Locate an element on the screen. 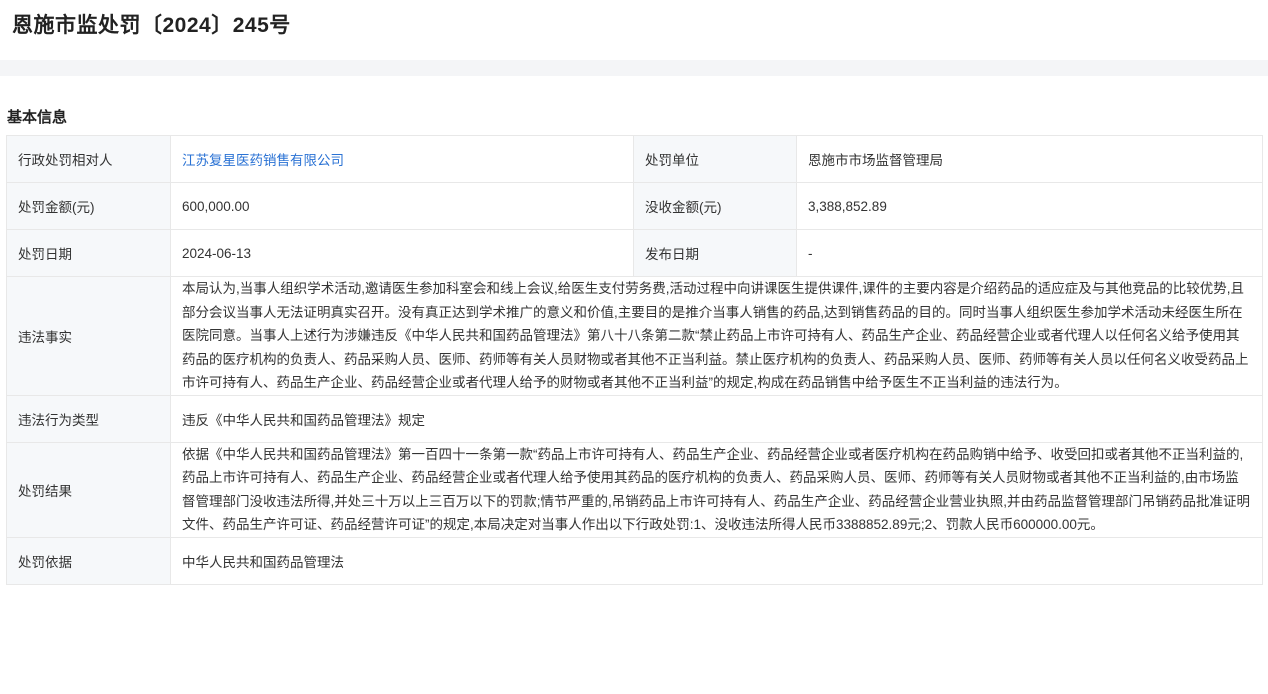 This screenshot has width=1268, height=694. type-label: 违法行为类型 is located at coordinates (88, 418).